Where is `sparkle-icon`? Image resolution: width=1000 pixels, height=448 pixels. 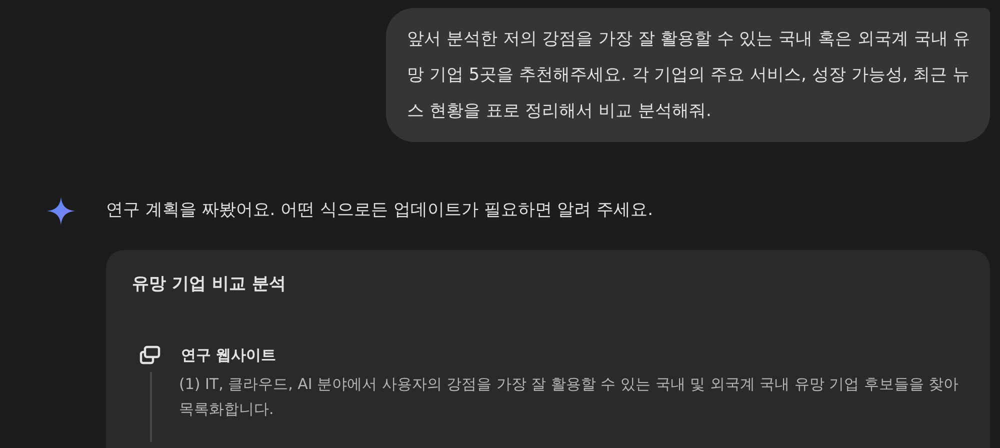
sparkle-icon is located at coordinates (61, 211).